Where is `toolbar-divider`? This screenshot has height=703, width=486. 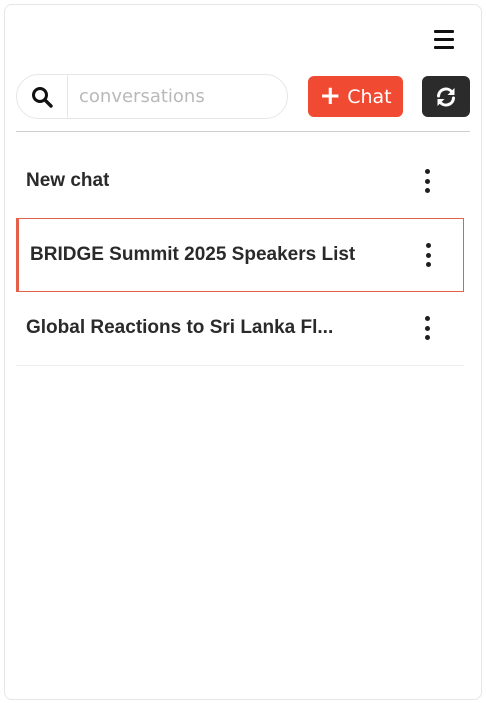 toolbar-divider is located at coordinates (243, 131).